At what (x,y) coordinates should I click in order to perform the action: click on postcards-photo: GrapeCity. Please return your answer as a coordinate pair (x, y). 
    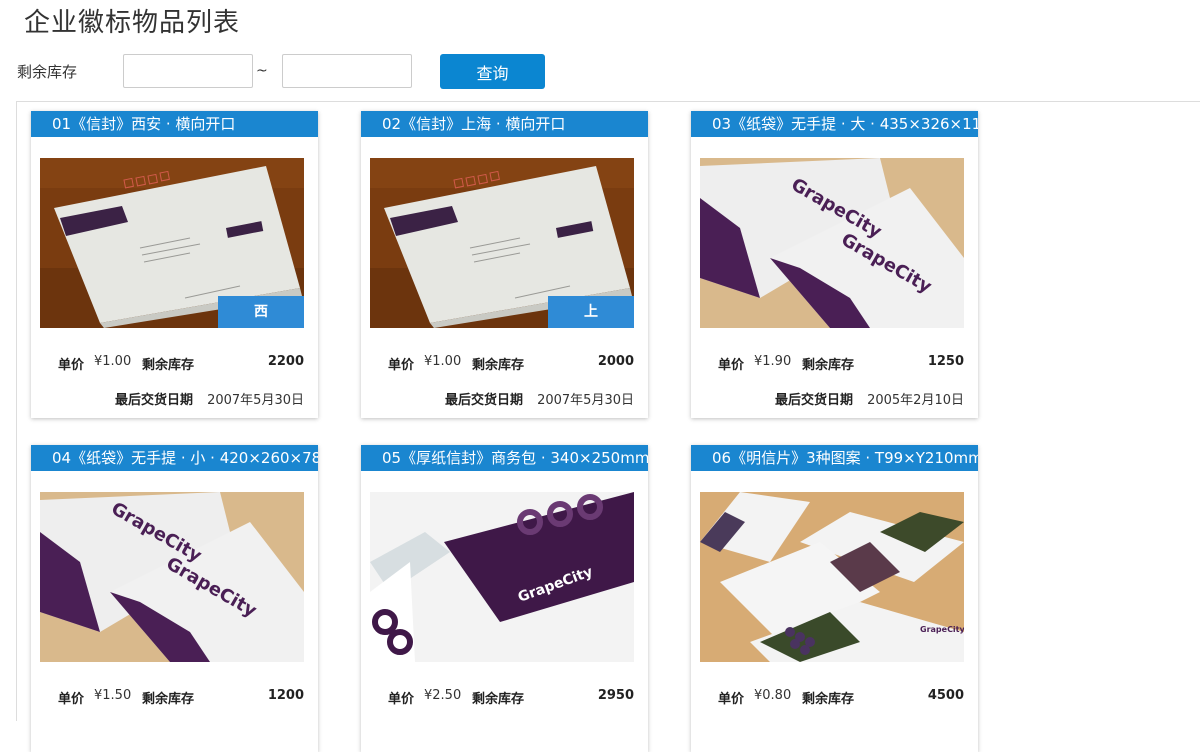
    Looking at the image, I should click on (832, 577).